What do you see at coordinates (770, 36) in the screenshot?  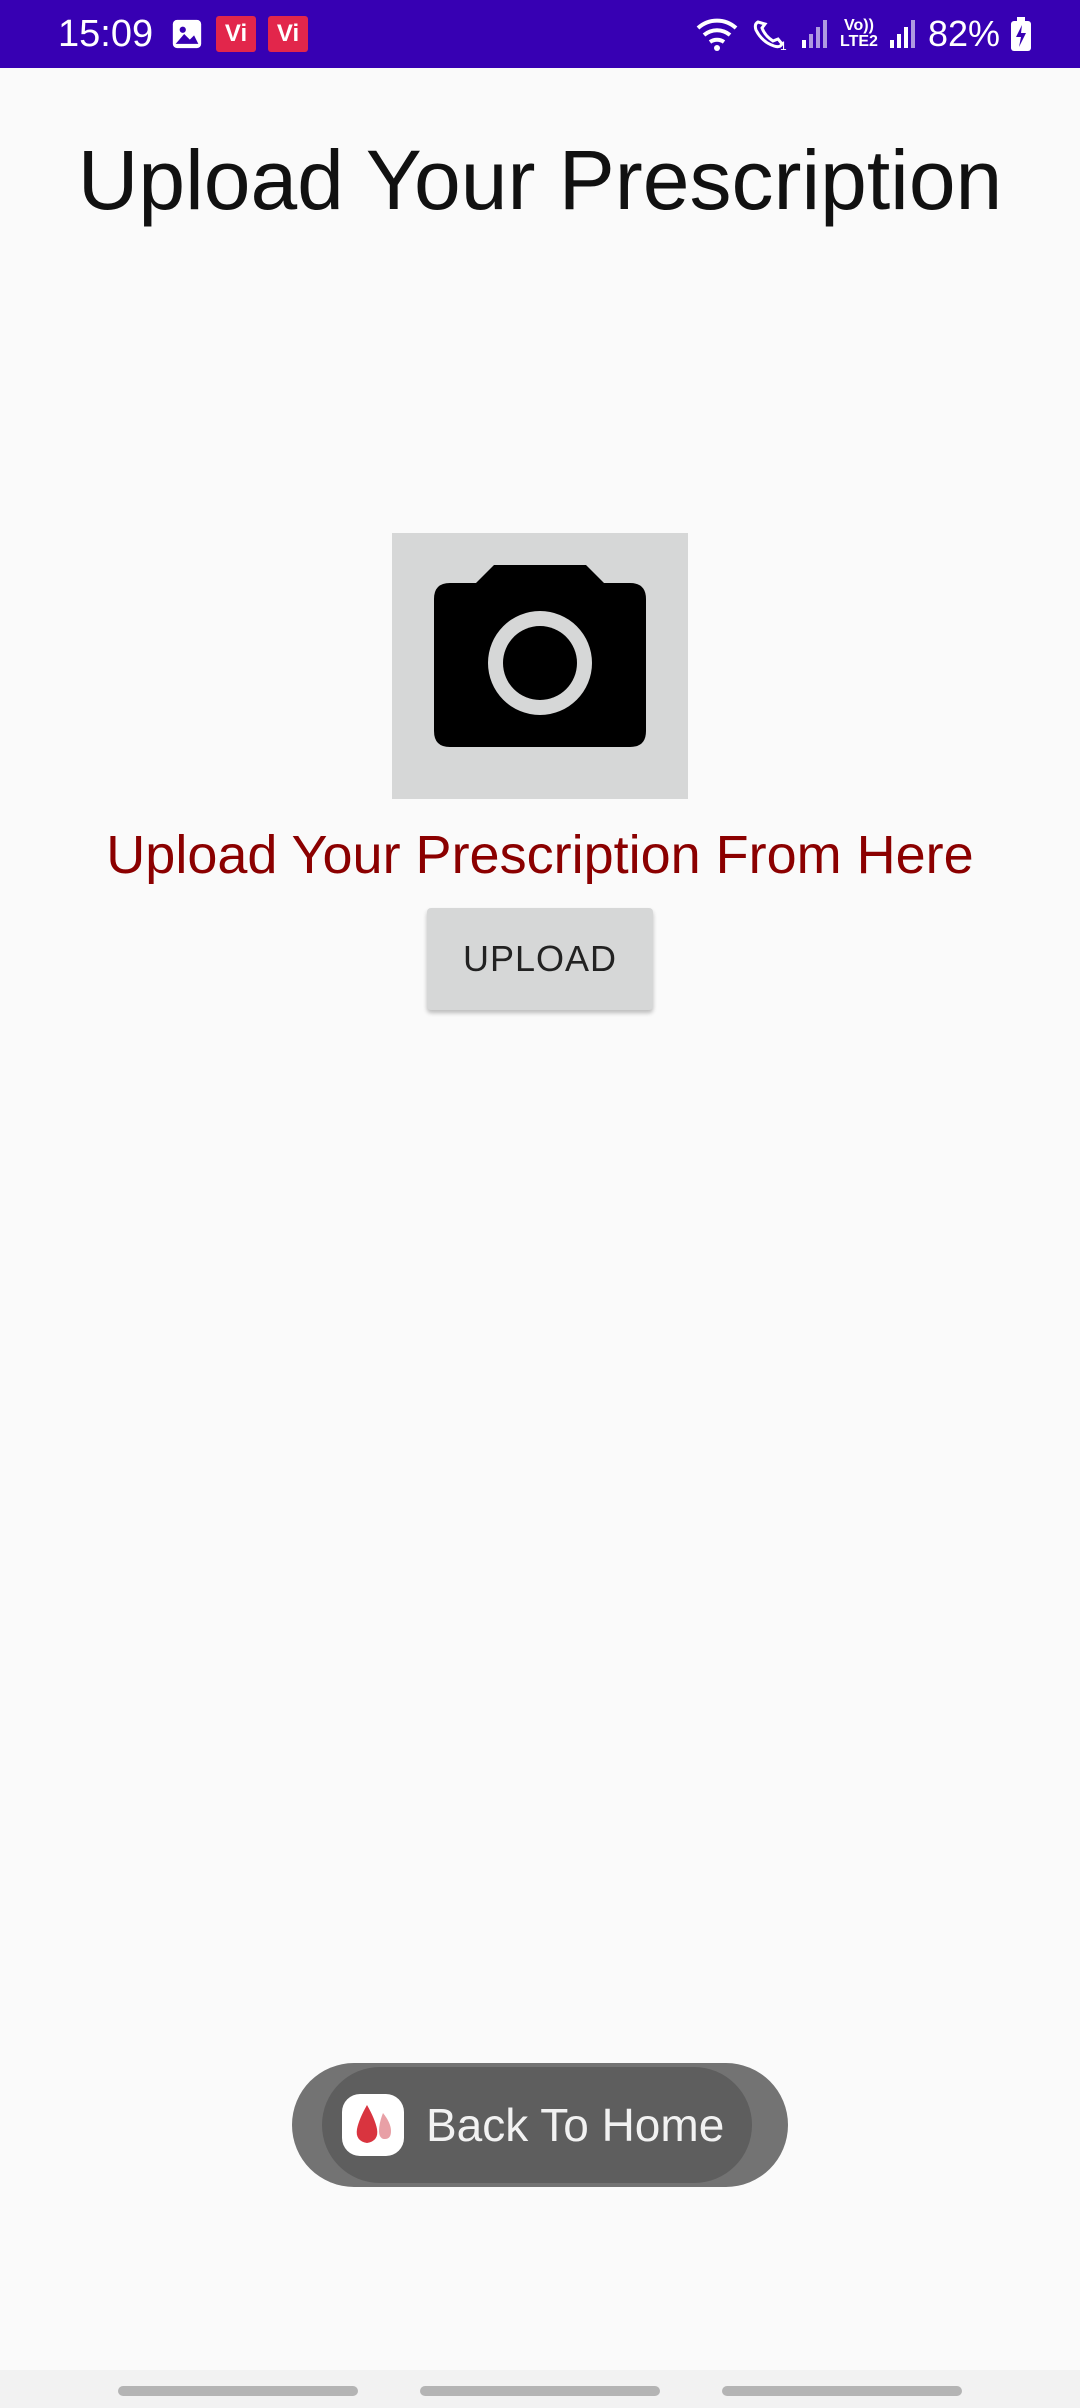 I see `wifi-calling-icon: 1` at bounding box center [770, 36].